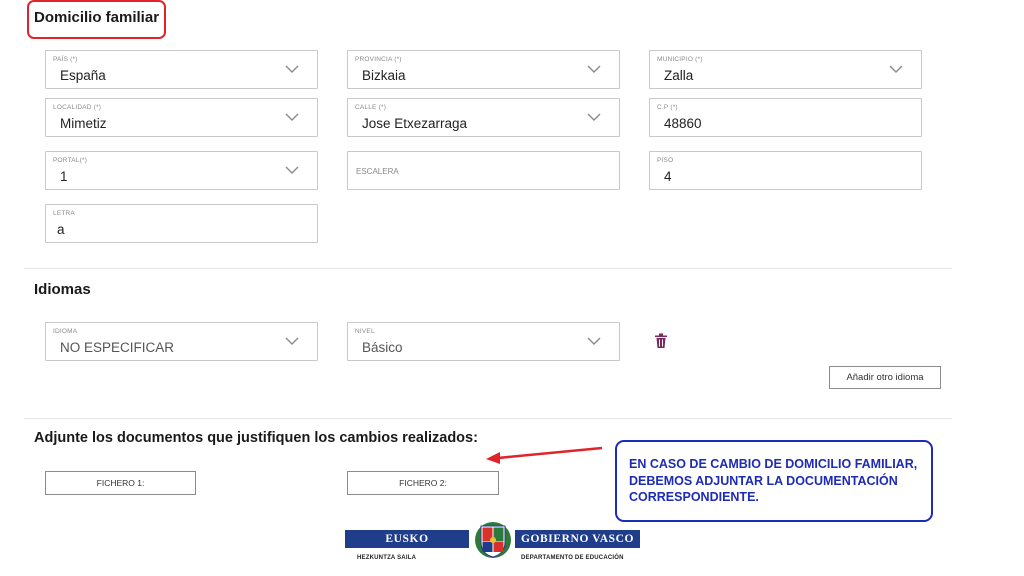 This screenshot has width=1024, height=576. Describe the element at coordinates (382, 347) in the screenshot. I see `nivel-value: Básico` at that location.